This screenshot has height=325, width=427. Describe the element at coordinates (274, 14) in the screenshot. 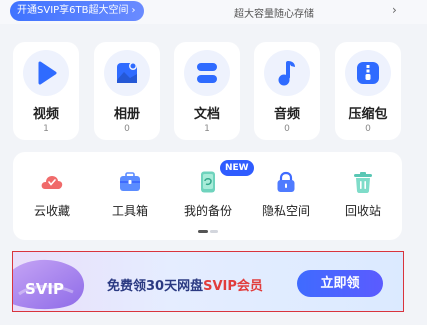

I see `storage-tagline: 超大容量随心存储` at that location.